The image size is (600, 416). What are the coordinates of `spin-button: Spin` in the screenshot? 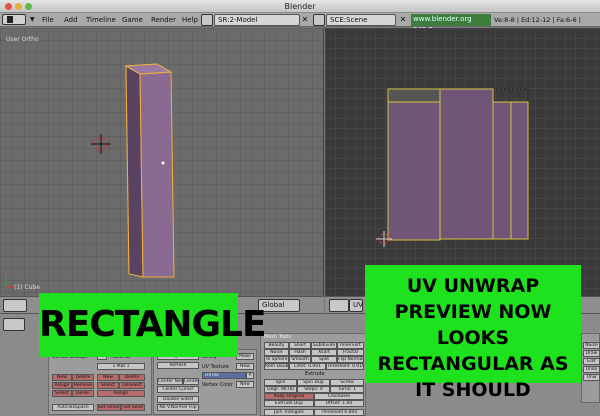 It's located at (280, 382).